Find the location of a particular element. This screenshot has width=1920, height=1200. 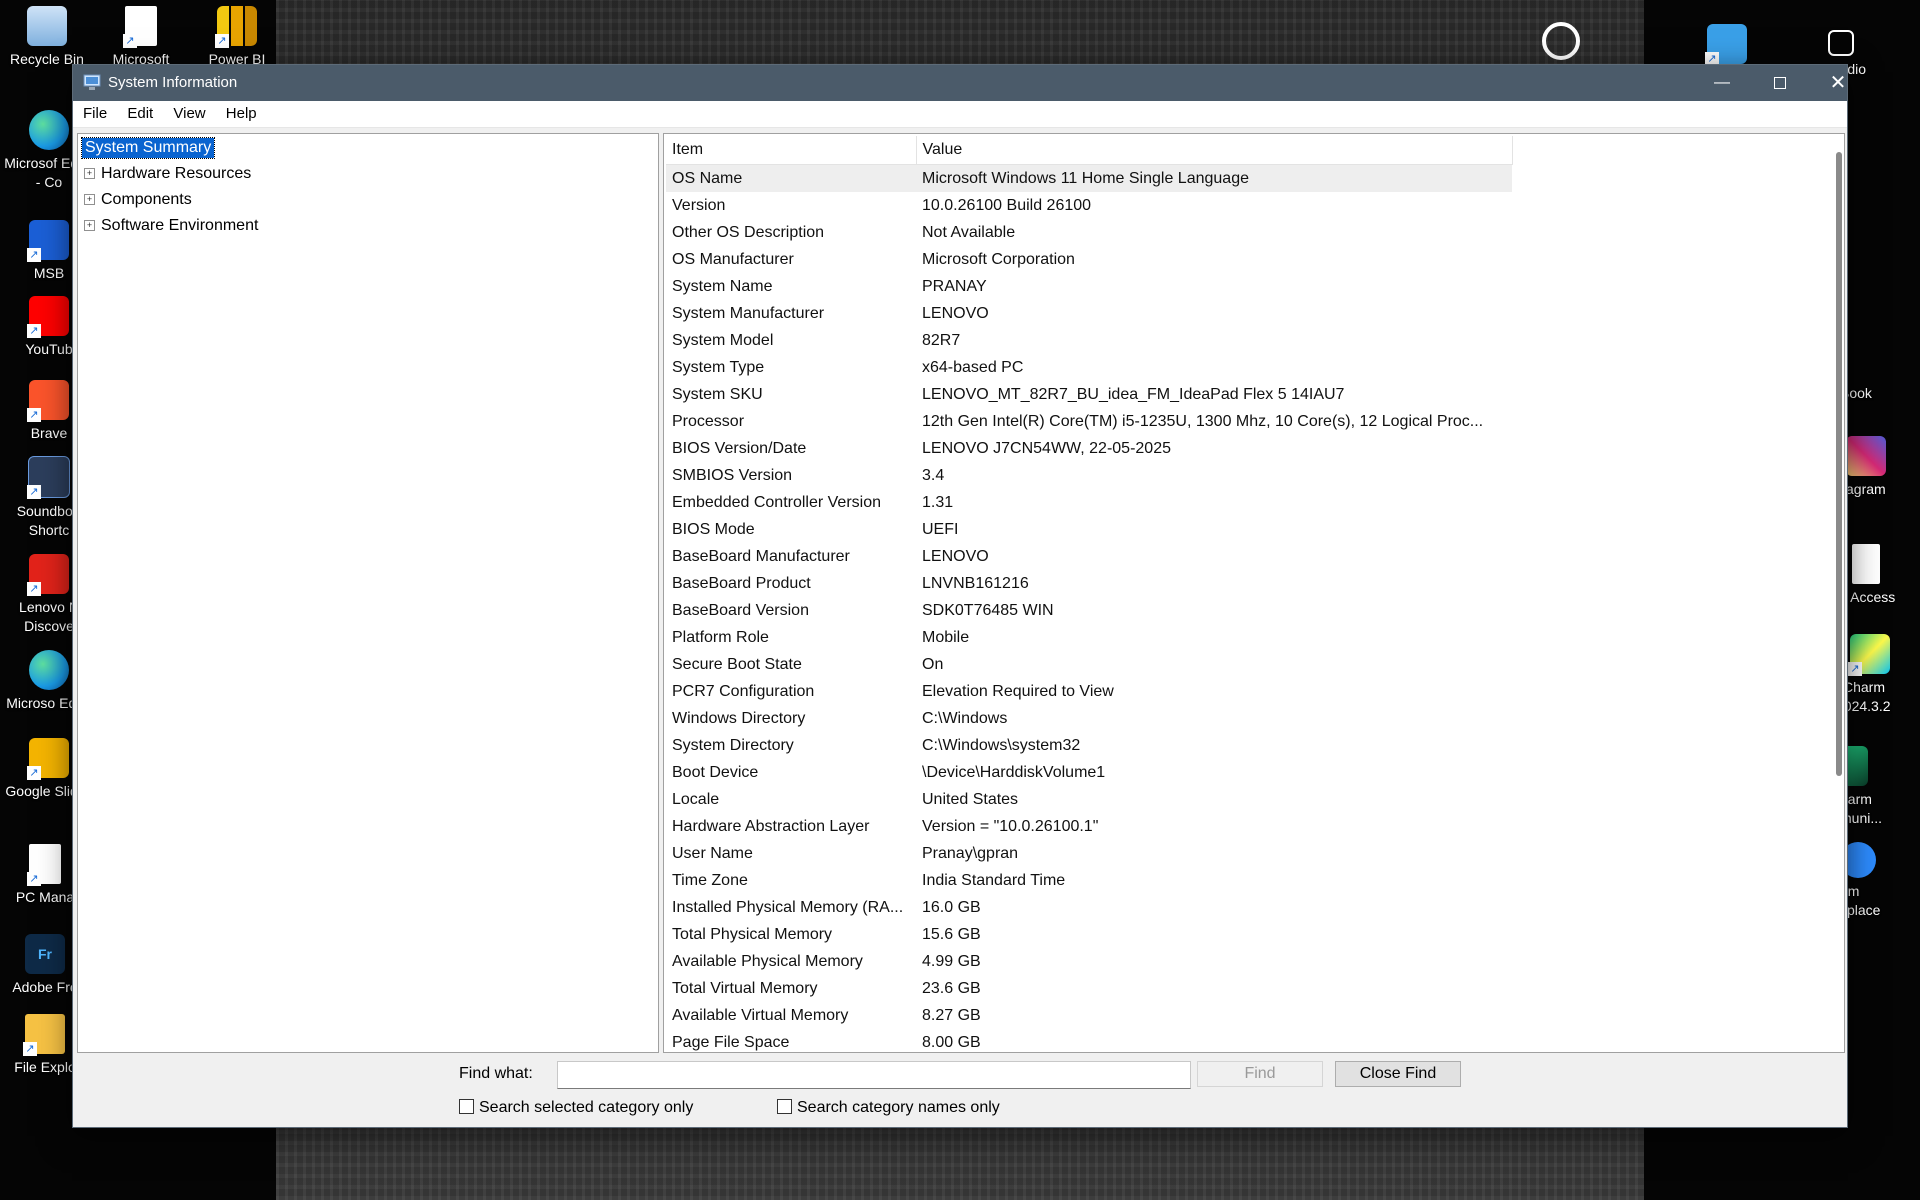

menu-view: View is located at coordinates (192, 114).